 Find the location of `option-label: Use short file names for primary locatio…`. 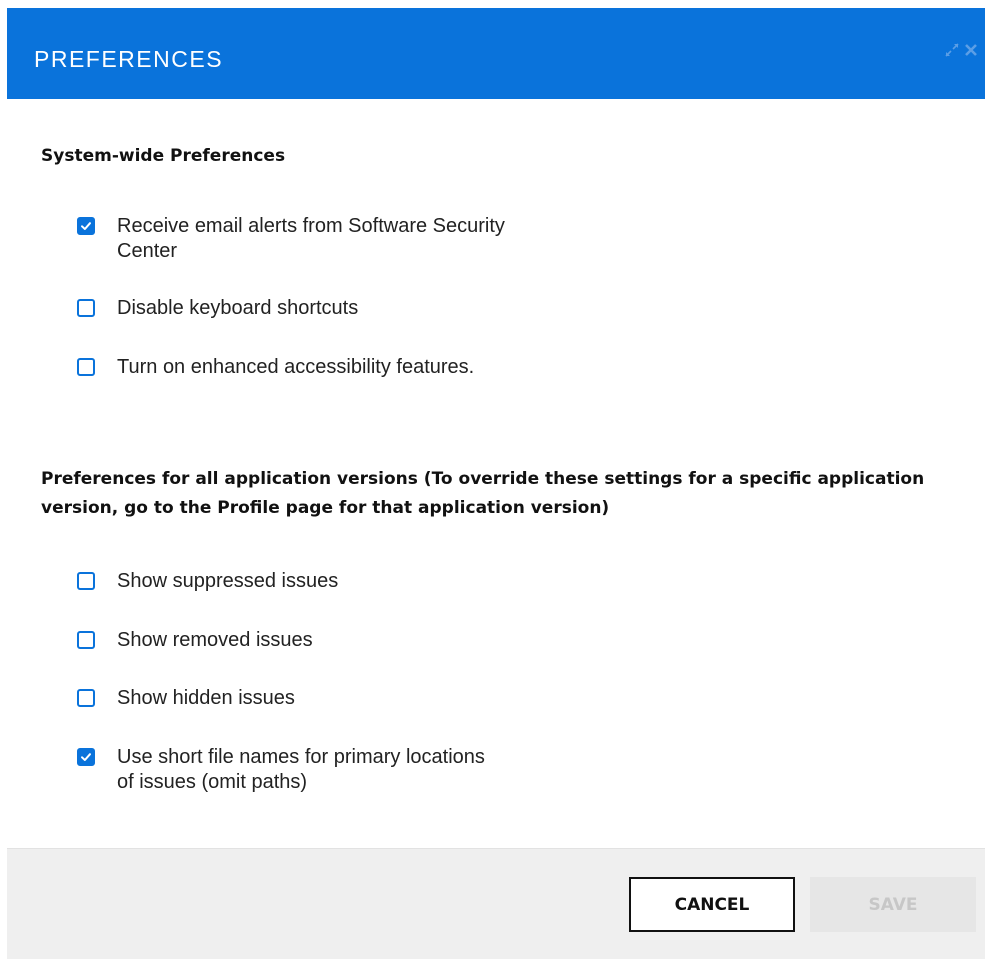

option-label: Use short file names for primary locatio… is located at coordinates (301, 769).